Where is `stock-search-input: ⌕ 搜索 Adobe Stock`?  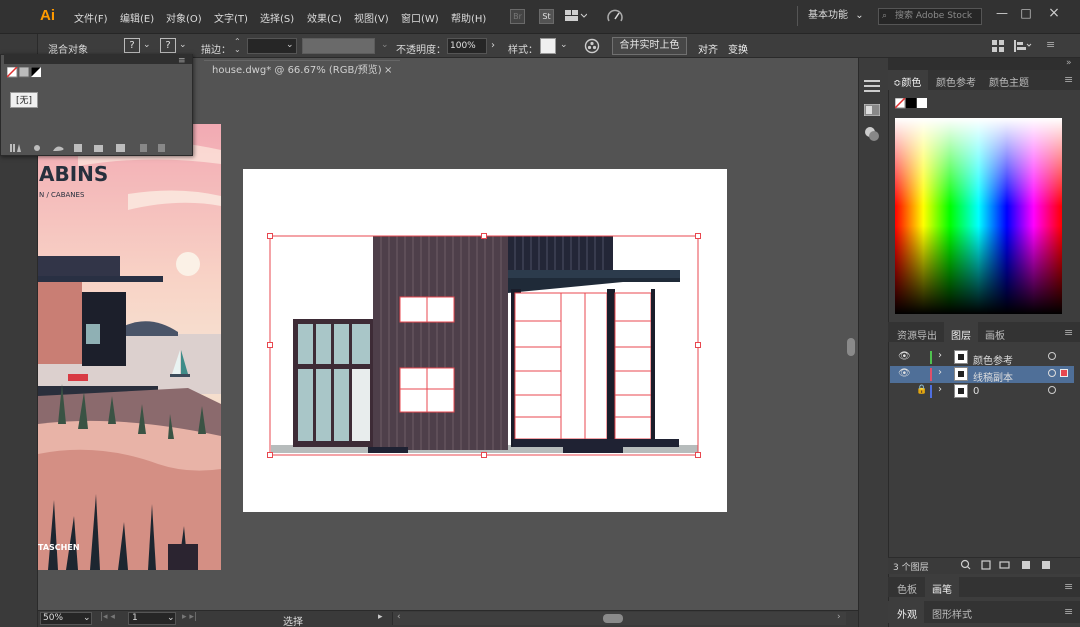 stock-search-input: ⌕ 搜索 Adobe Stock is located at coordinates (930, 16).